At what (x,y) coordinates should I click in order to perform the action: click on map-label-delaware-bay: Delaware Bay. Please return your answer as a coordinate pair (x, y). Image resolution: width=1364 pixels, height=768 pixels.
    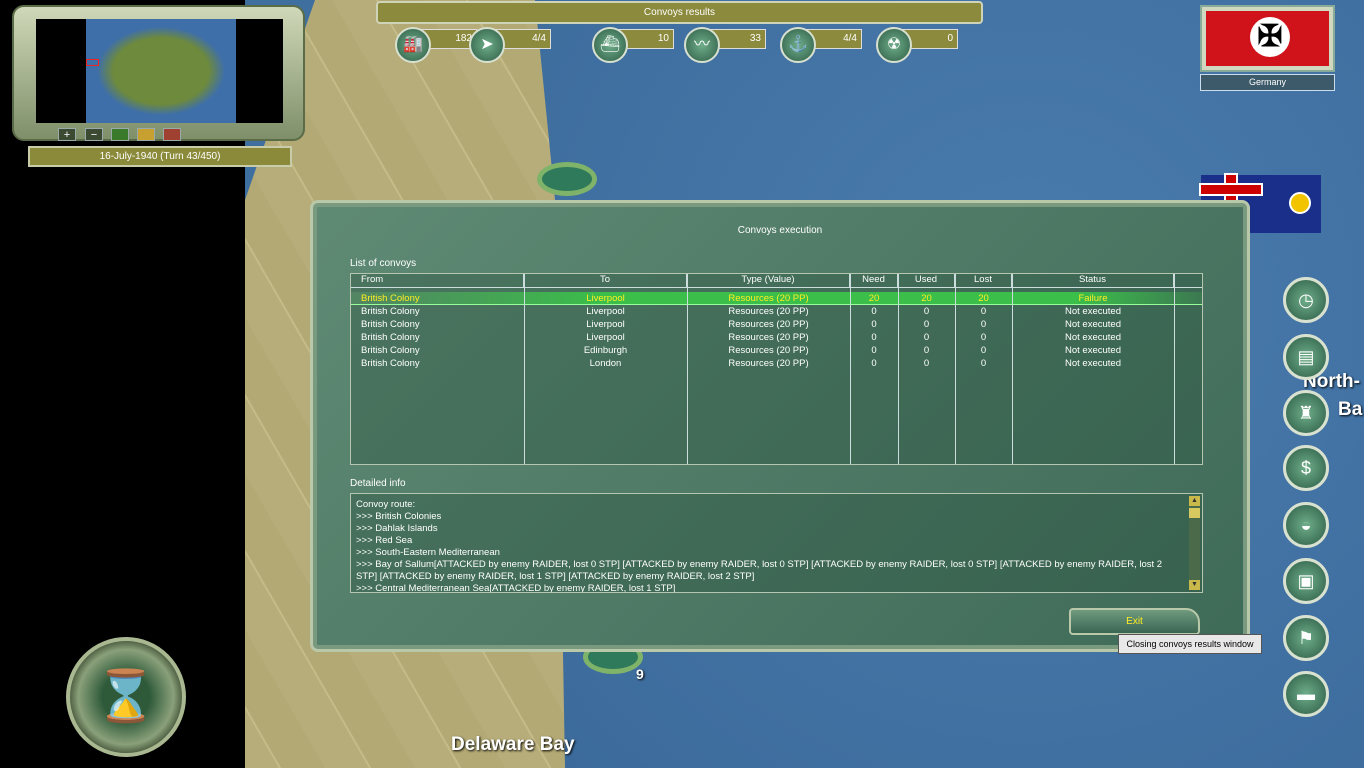
    Looking at the image, I should click on (513, 744).